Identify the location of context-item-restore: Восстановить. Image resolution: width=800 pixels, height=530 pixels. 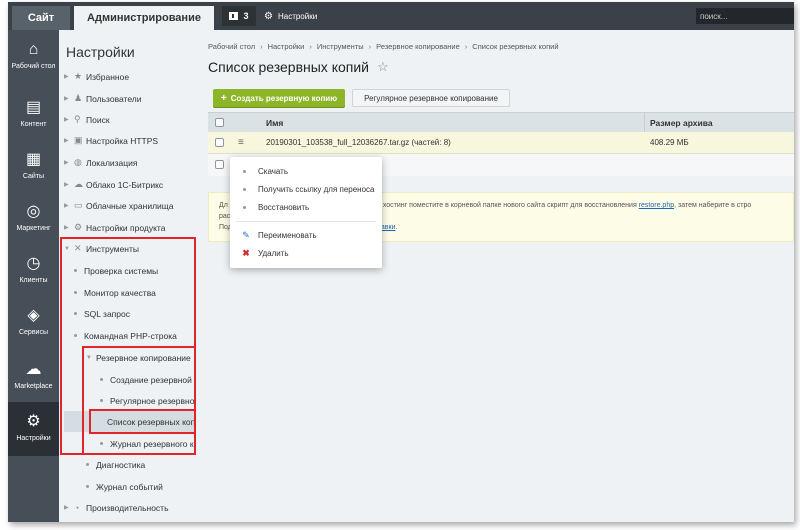
(306, 207).